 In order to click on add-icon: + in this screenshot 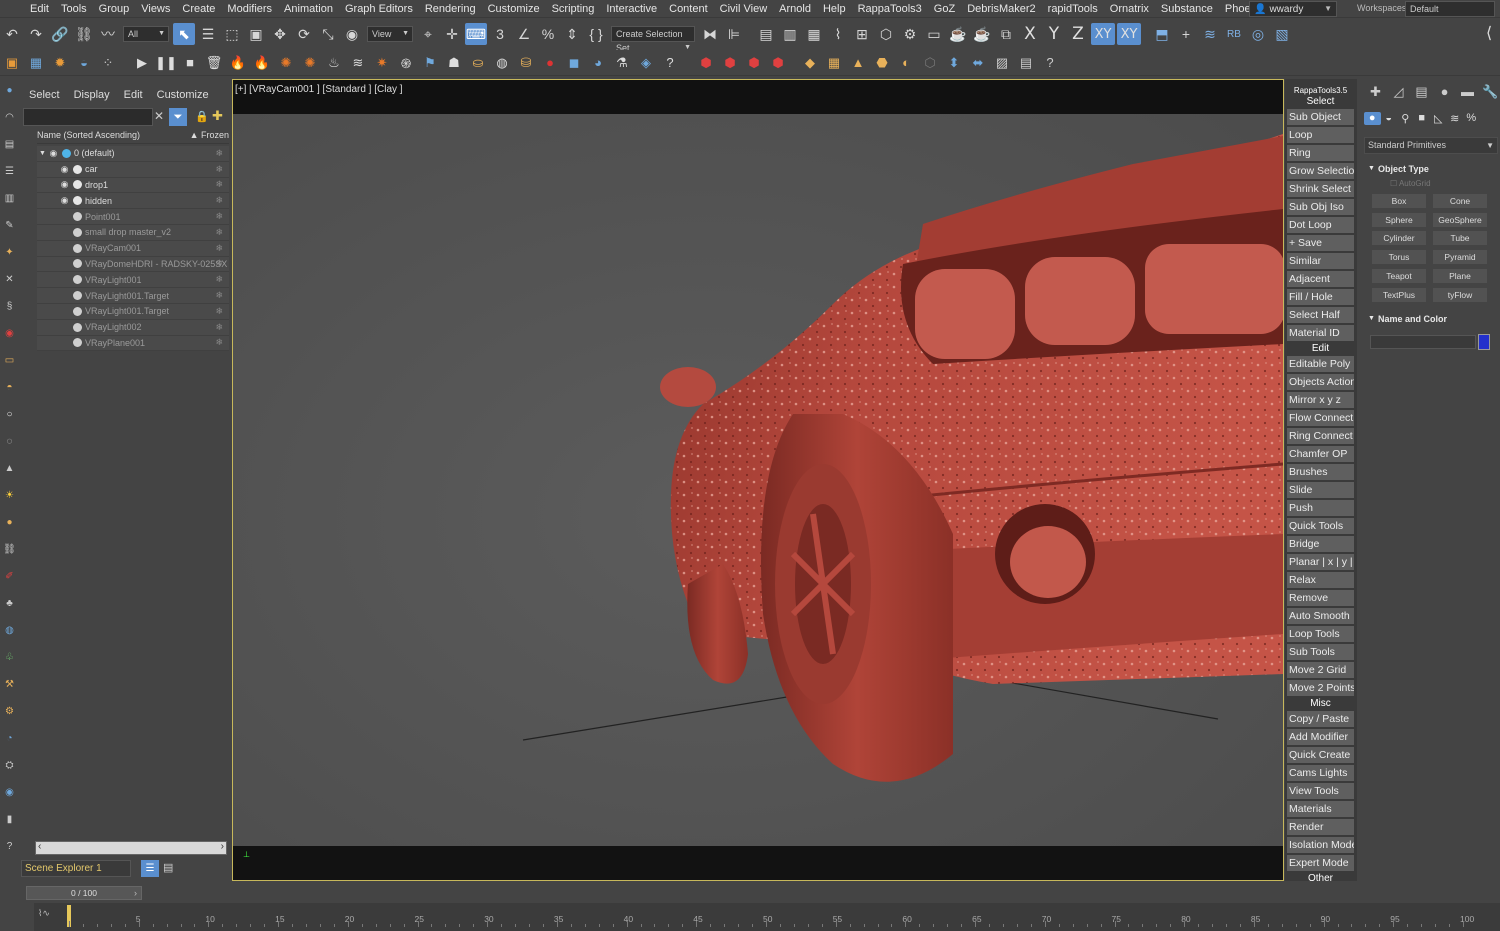, I will do `click(1186, 34)`.